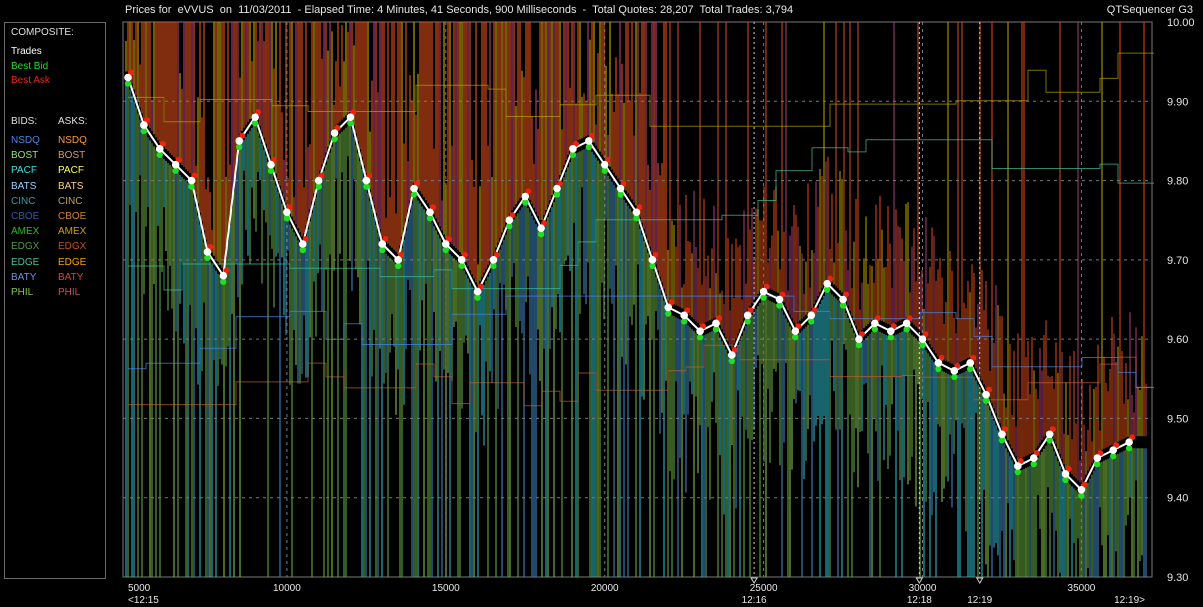 The image size is (1203, 607). Describe the element at coordinates (139, 588) in the screenshot. I see `x-tick-label: 5000` at that location.